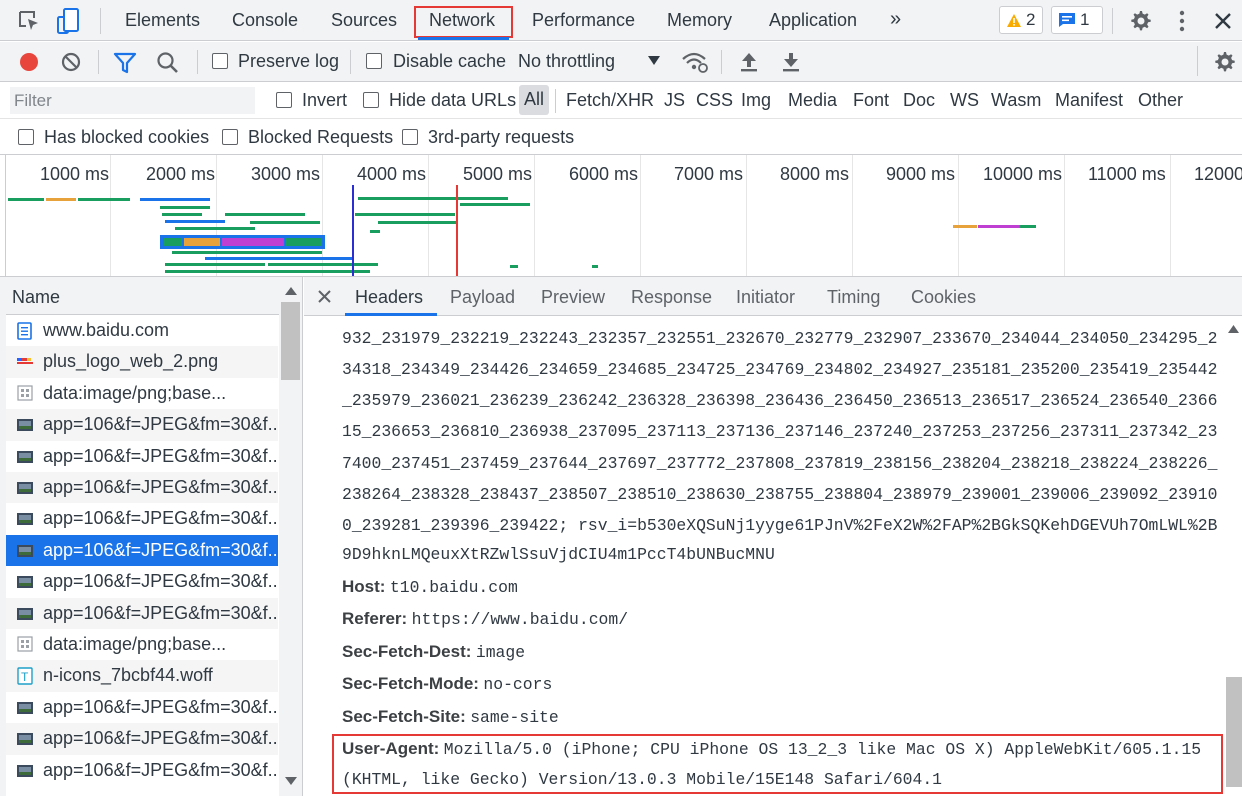  I want to click on tick-label: 6000 ms, so click(604, 174).